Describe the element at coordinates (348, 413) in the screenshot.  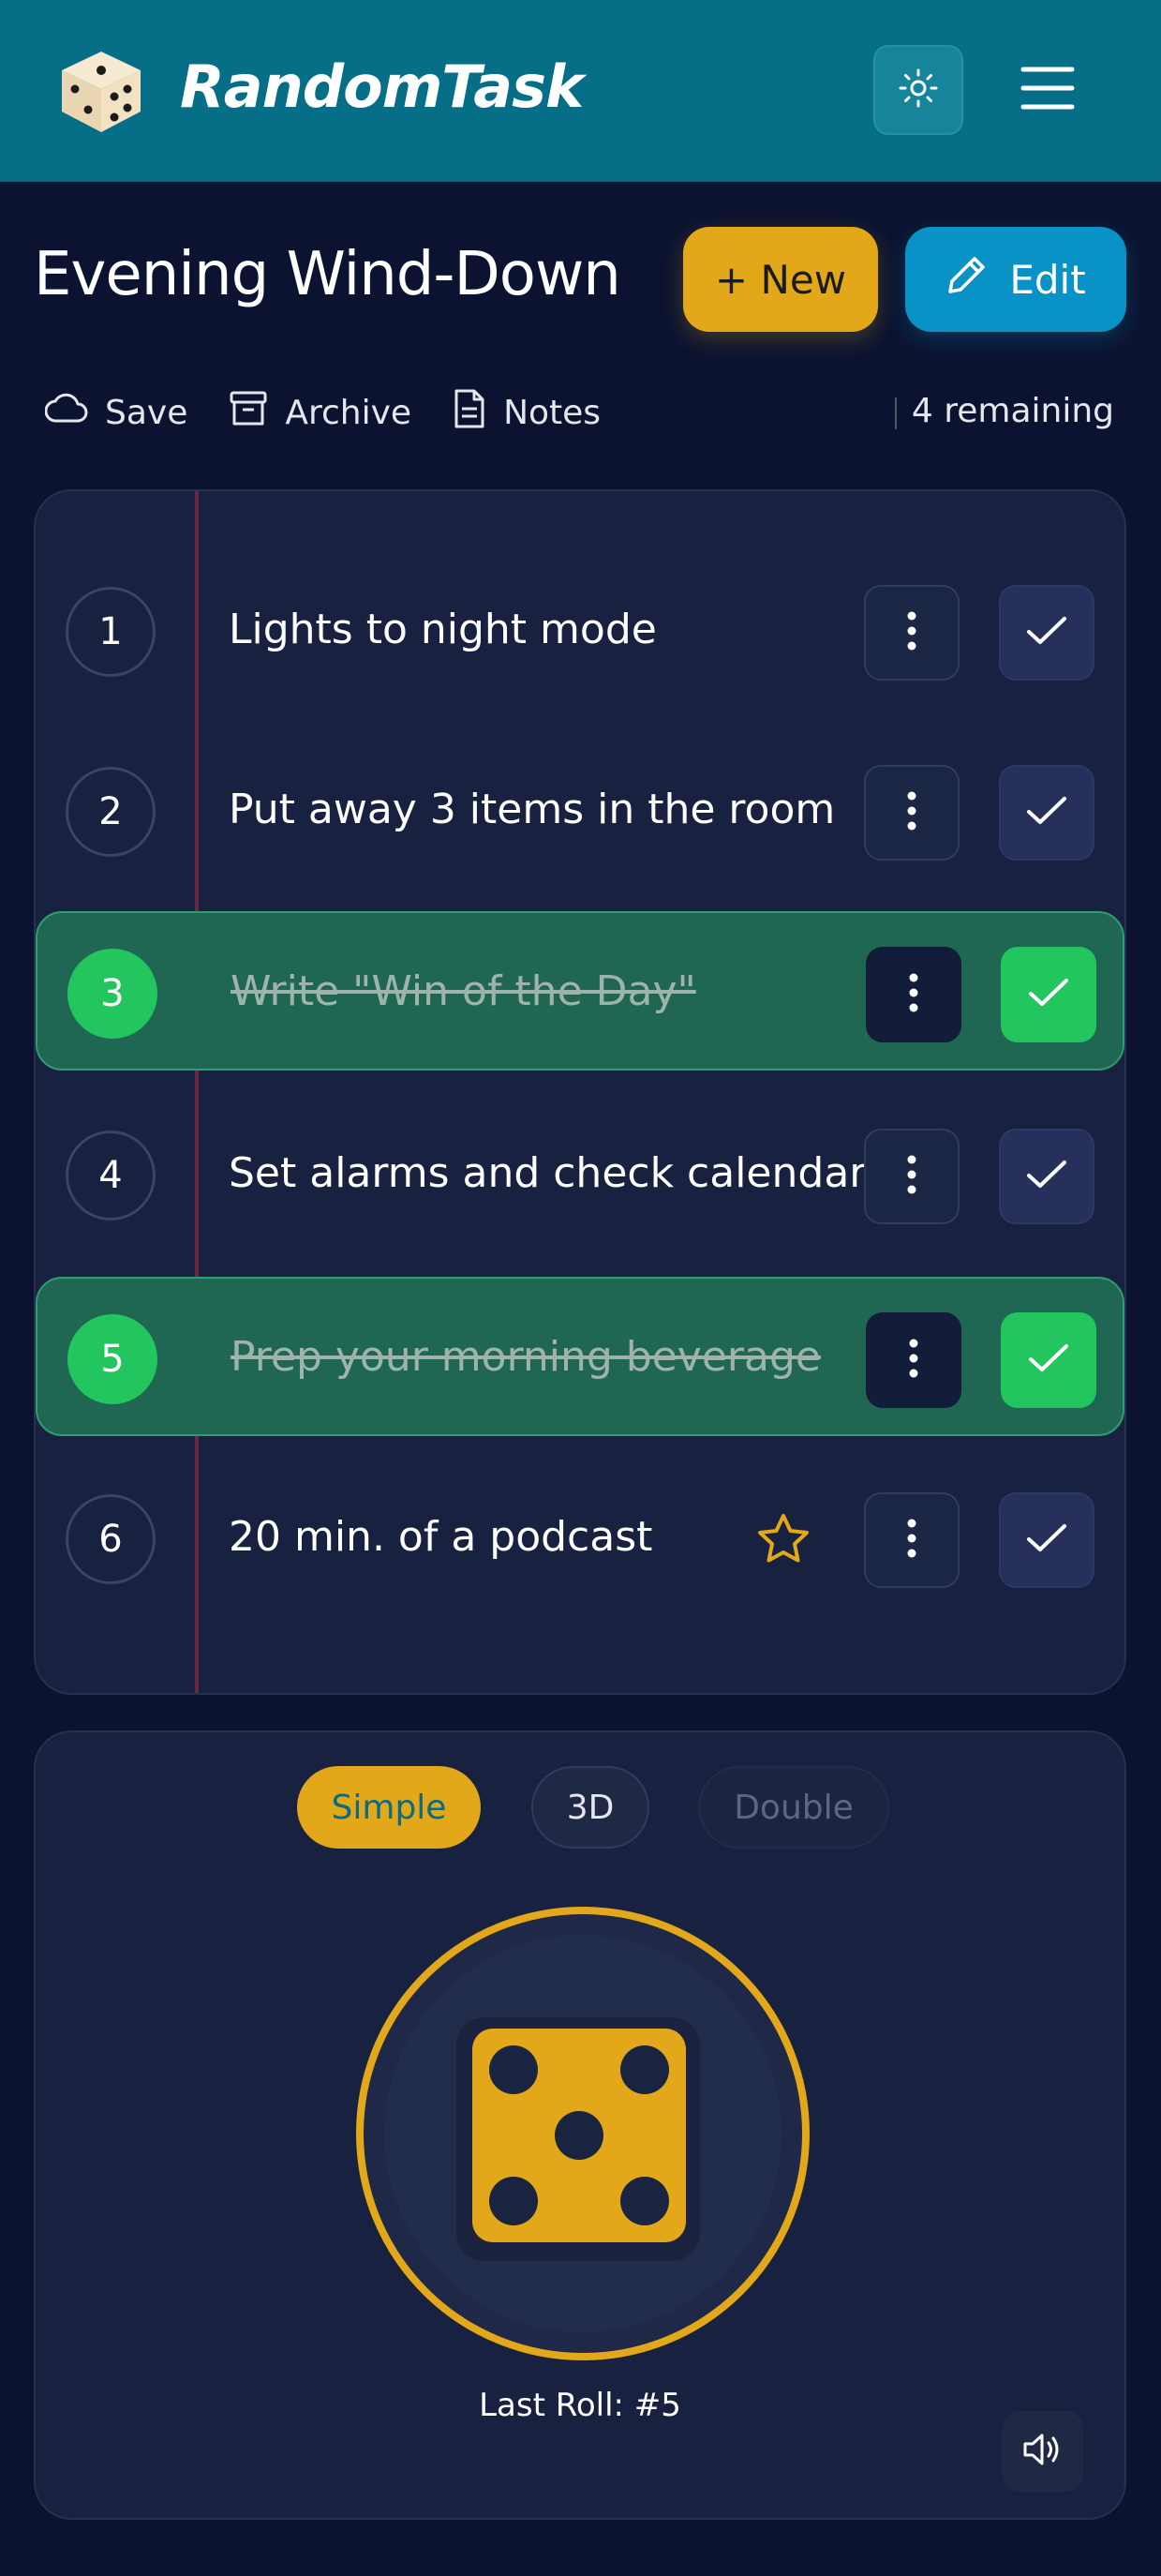
I see `archive-label: Archive` at that location.